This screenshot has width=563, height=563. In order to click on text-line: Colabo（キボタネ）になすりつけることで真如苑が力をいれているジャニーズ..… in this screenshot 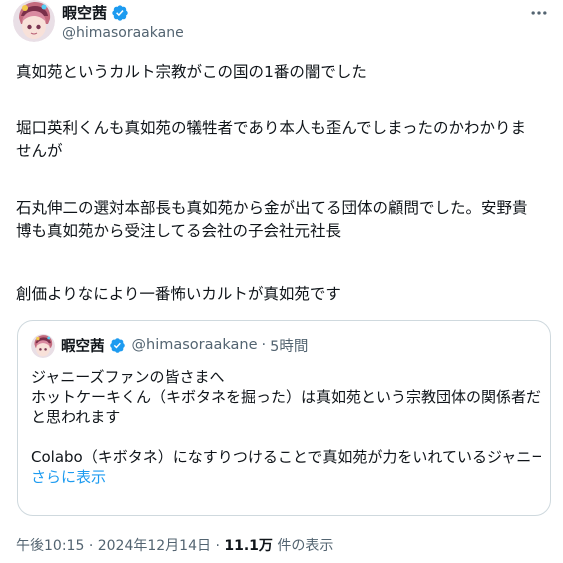, I will do `click(286, 457)`.